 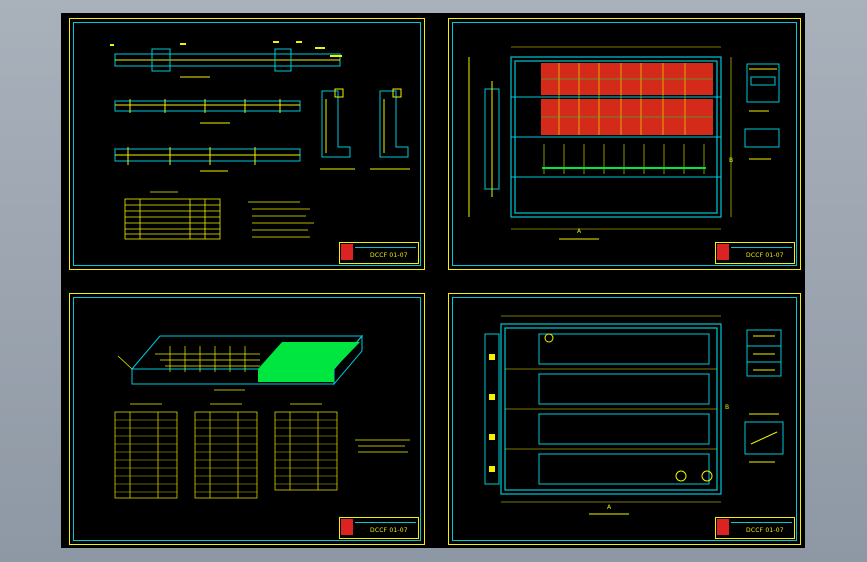 What do you see at coordinates (262, 416) in the screenshot?
I see `isometric-rebar-drawing` at bounding box center [262, 416].